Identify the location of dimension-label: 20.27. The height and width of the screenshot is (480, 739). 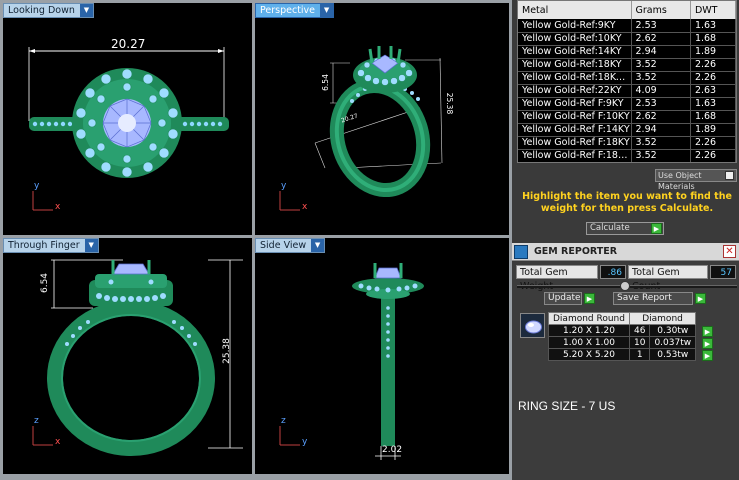
(128, 44).